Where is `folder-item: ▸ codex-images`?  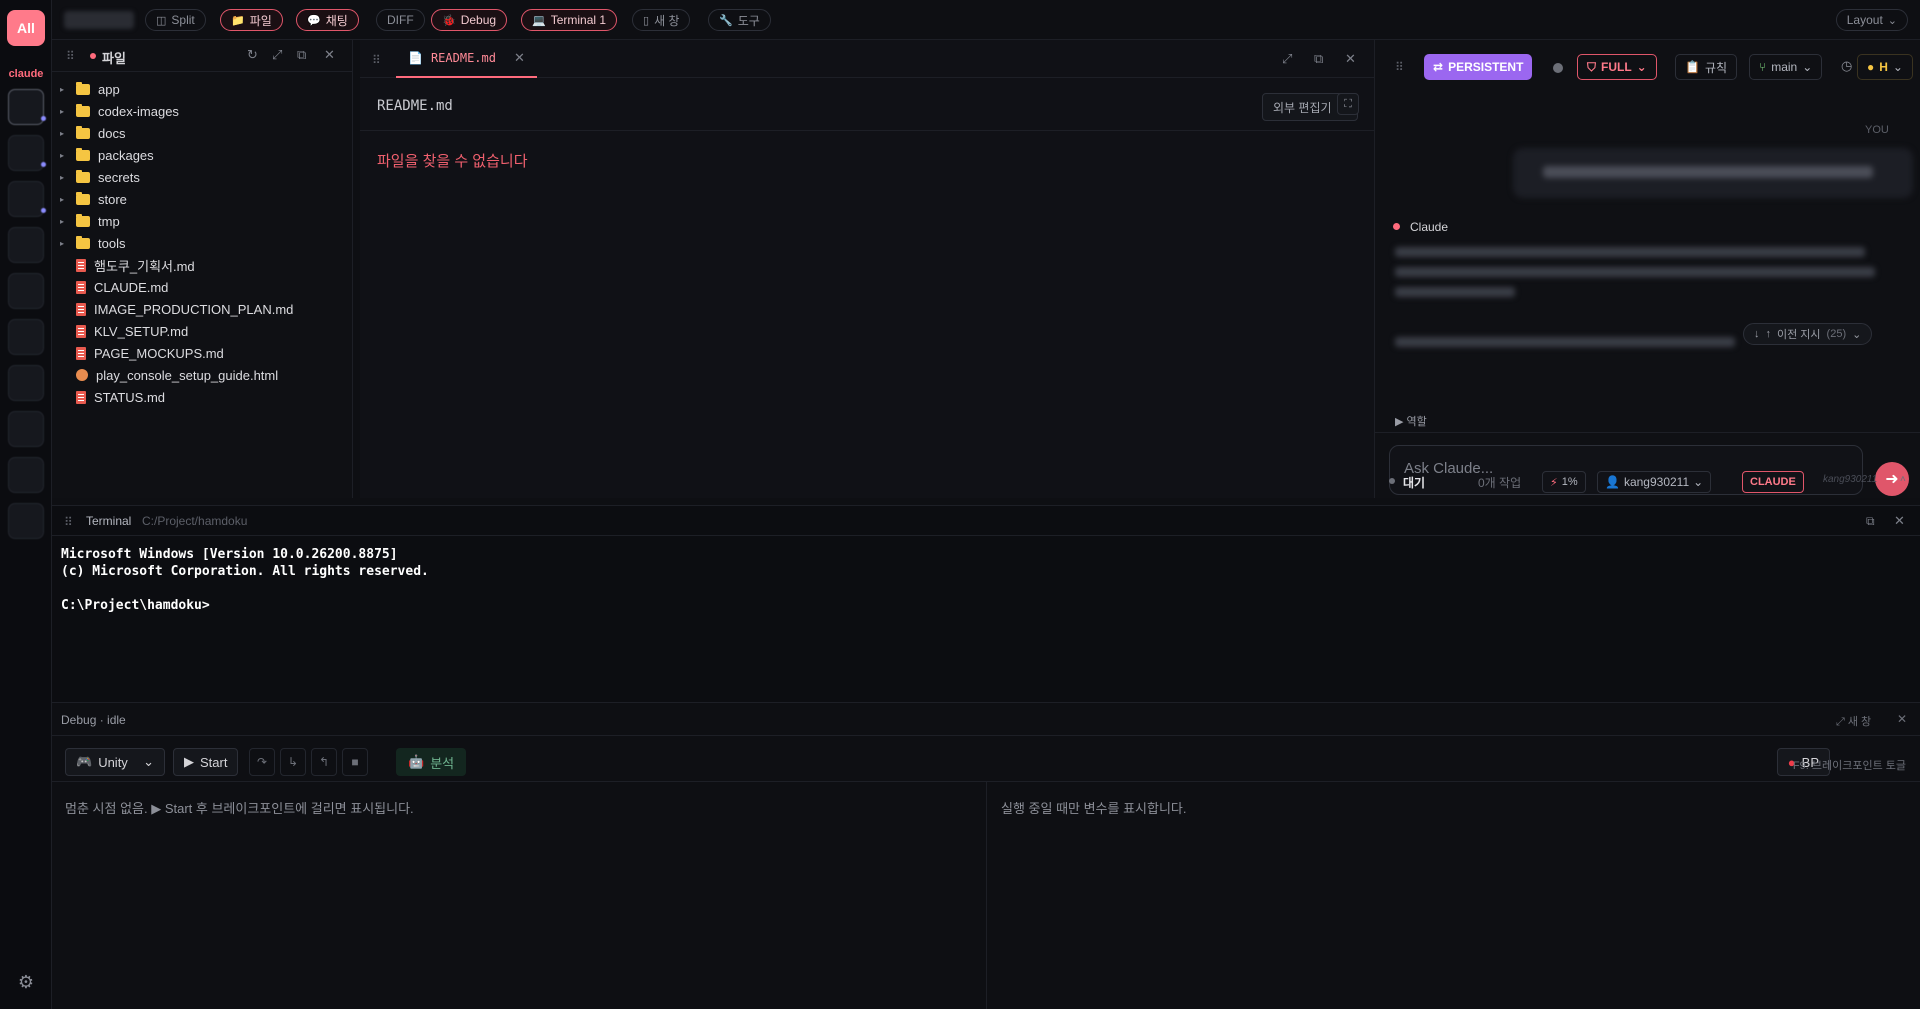 folder-item: ▸ codex-images is located at coordinates (202, 111).